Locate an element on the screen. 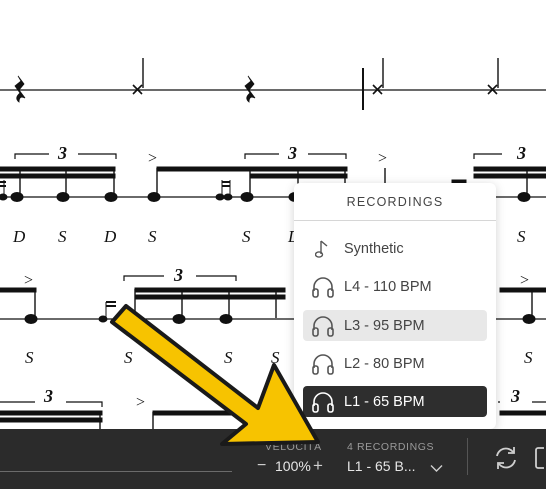  recording-item-l2: L2 - 80 BPM is located at coordinates (395, 363).